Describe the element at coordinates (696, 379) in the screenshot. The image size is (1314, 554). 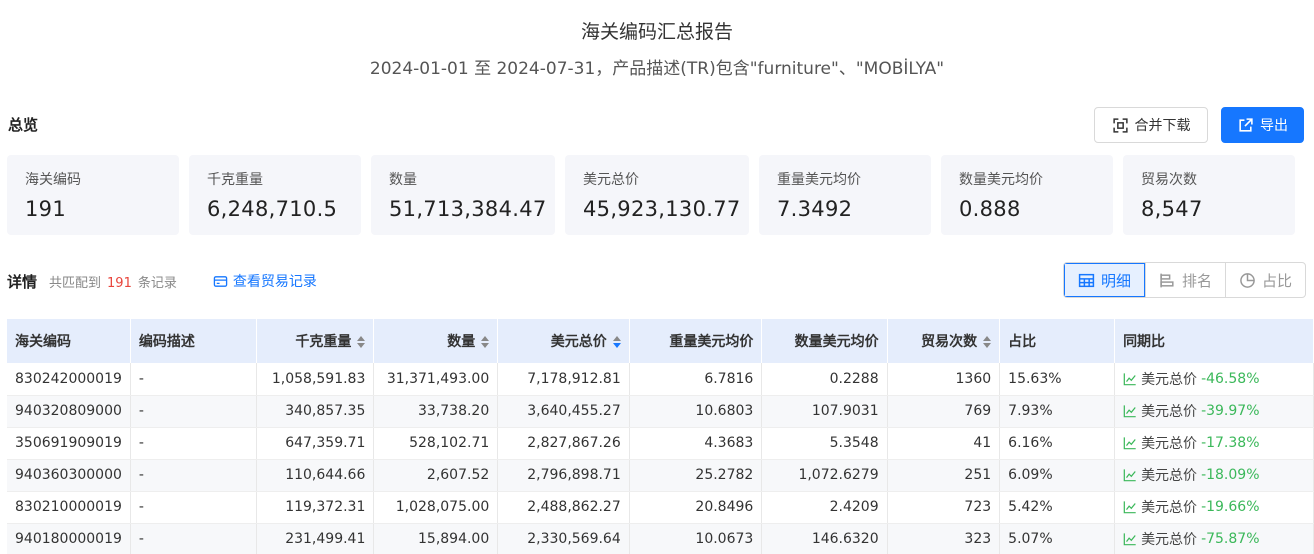
I see `cell-weight-avg: 6.7816` at that location.